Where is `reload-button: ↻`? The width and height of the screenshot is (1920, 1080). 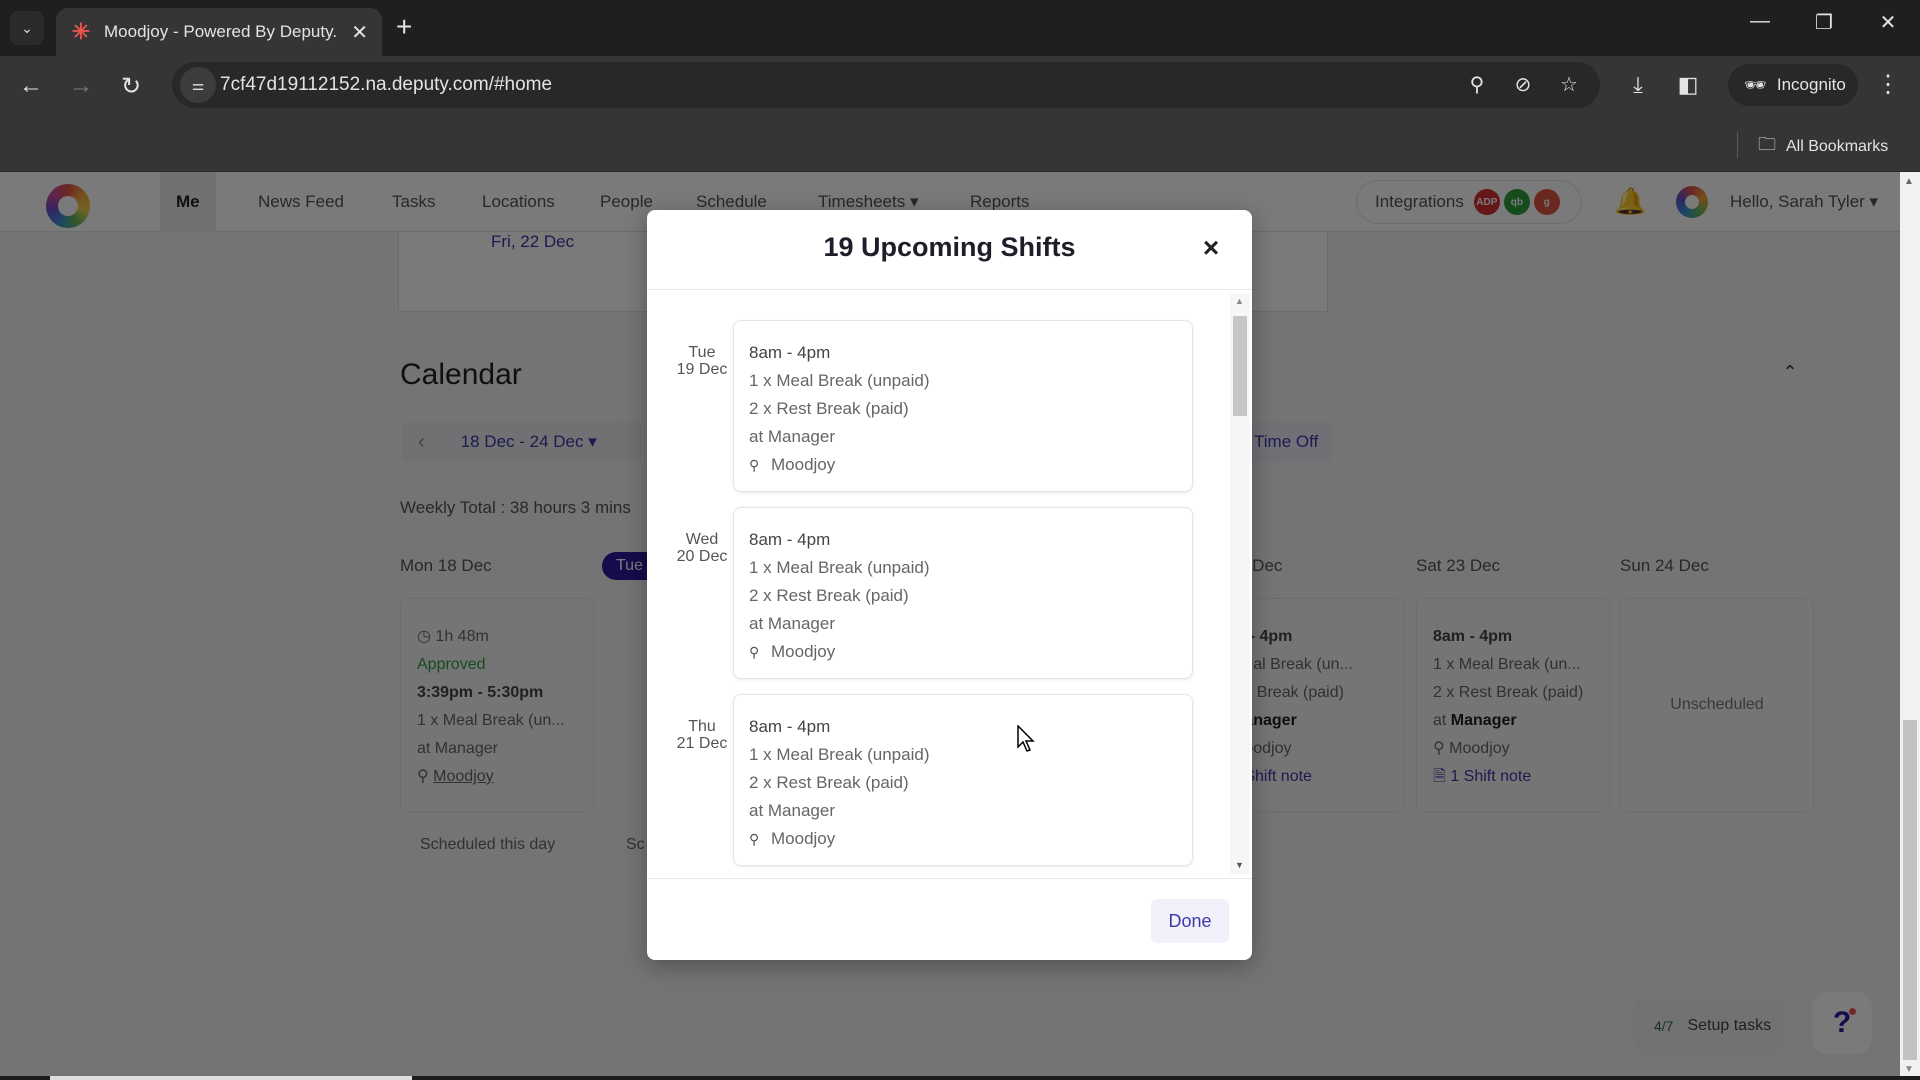 reload-button: ↻ is located at coordinates (131, 86).